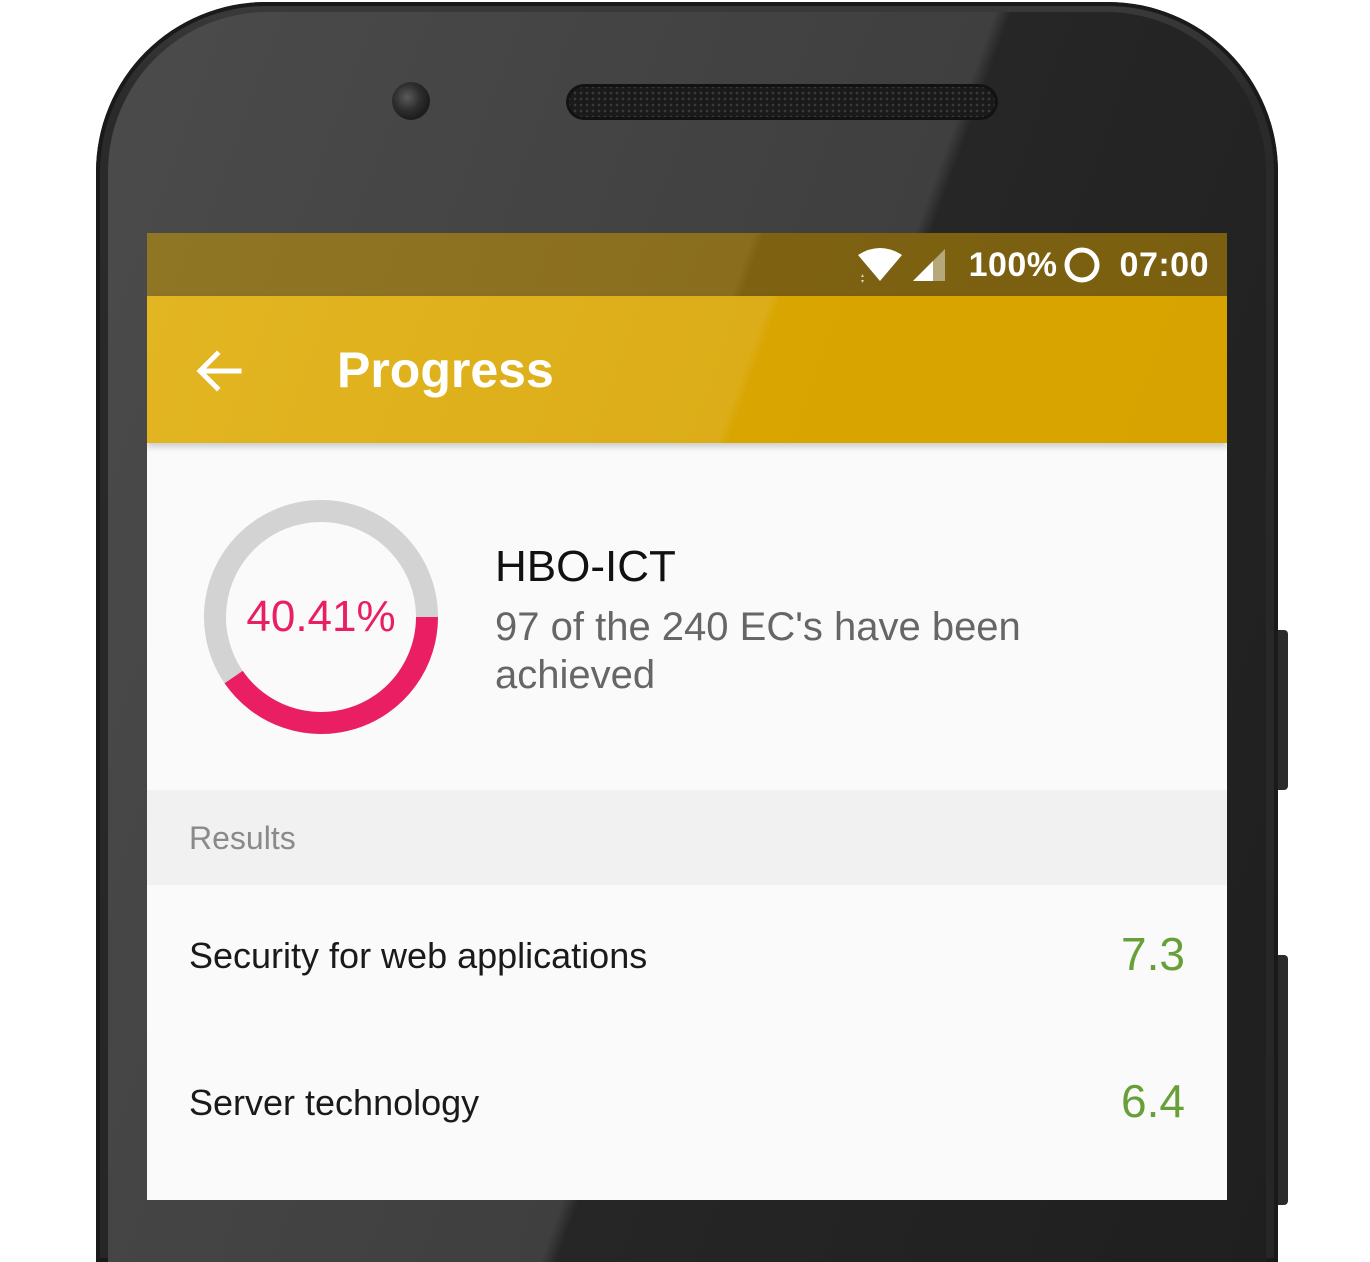  I want to click on progress-donut: 40.41%, so click(321, 617).